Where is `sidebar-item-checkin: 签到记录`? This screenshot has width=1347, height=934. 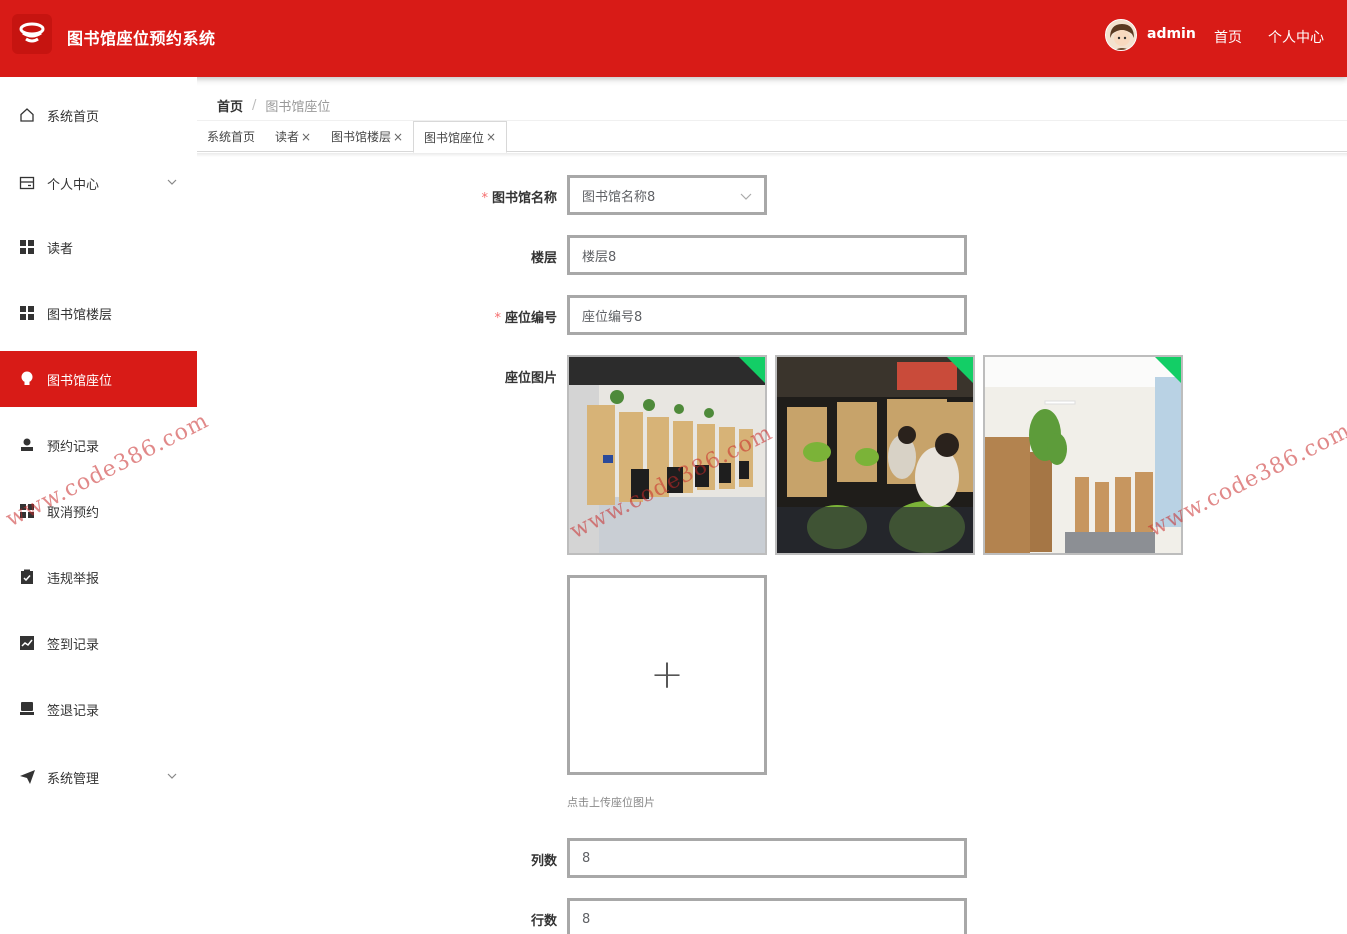
sidebar-item-checkin: 签到记录 is located at coordinates (98, 643).